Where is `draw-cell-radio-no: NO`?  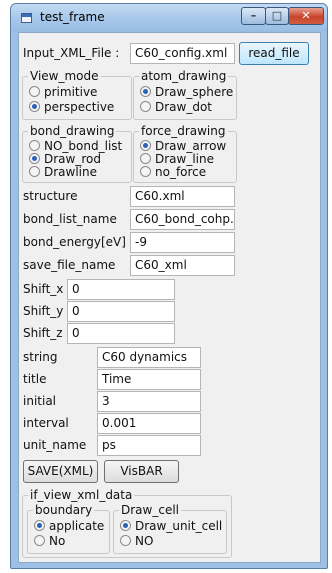
draw-cell-radio-no: NO is located at coordinates (136, 541).